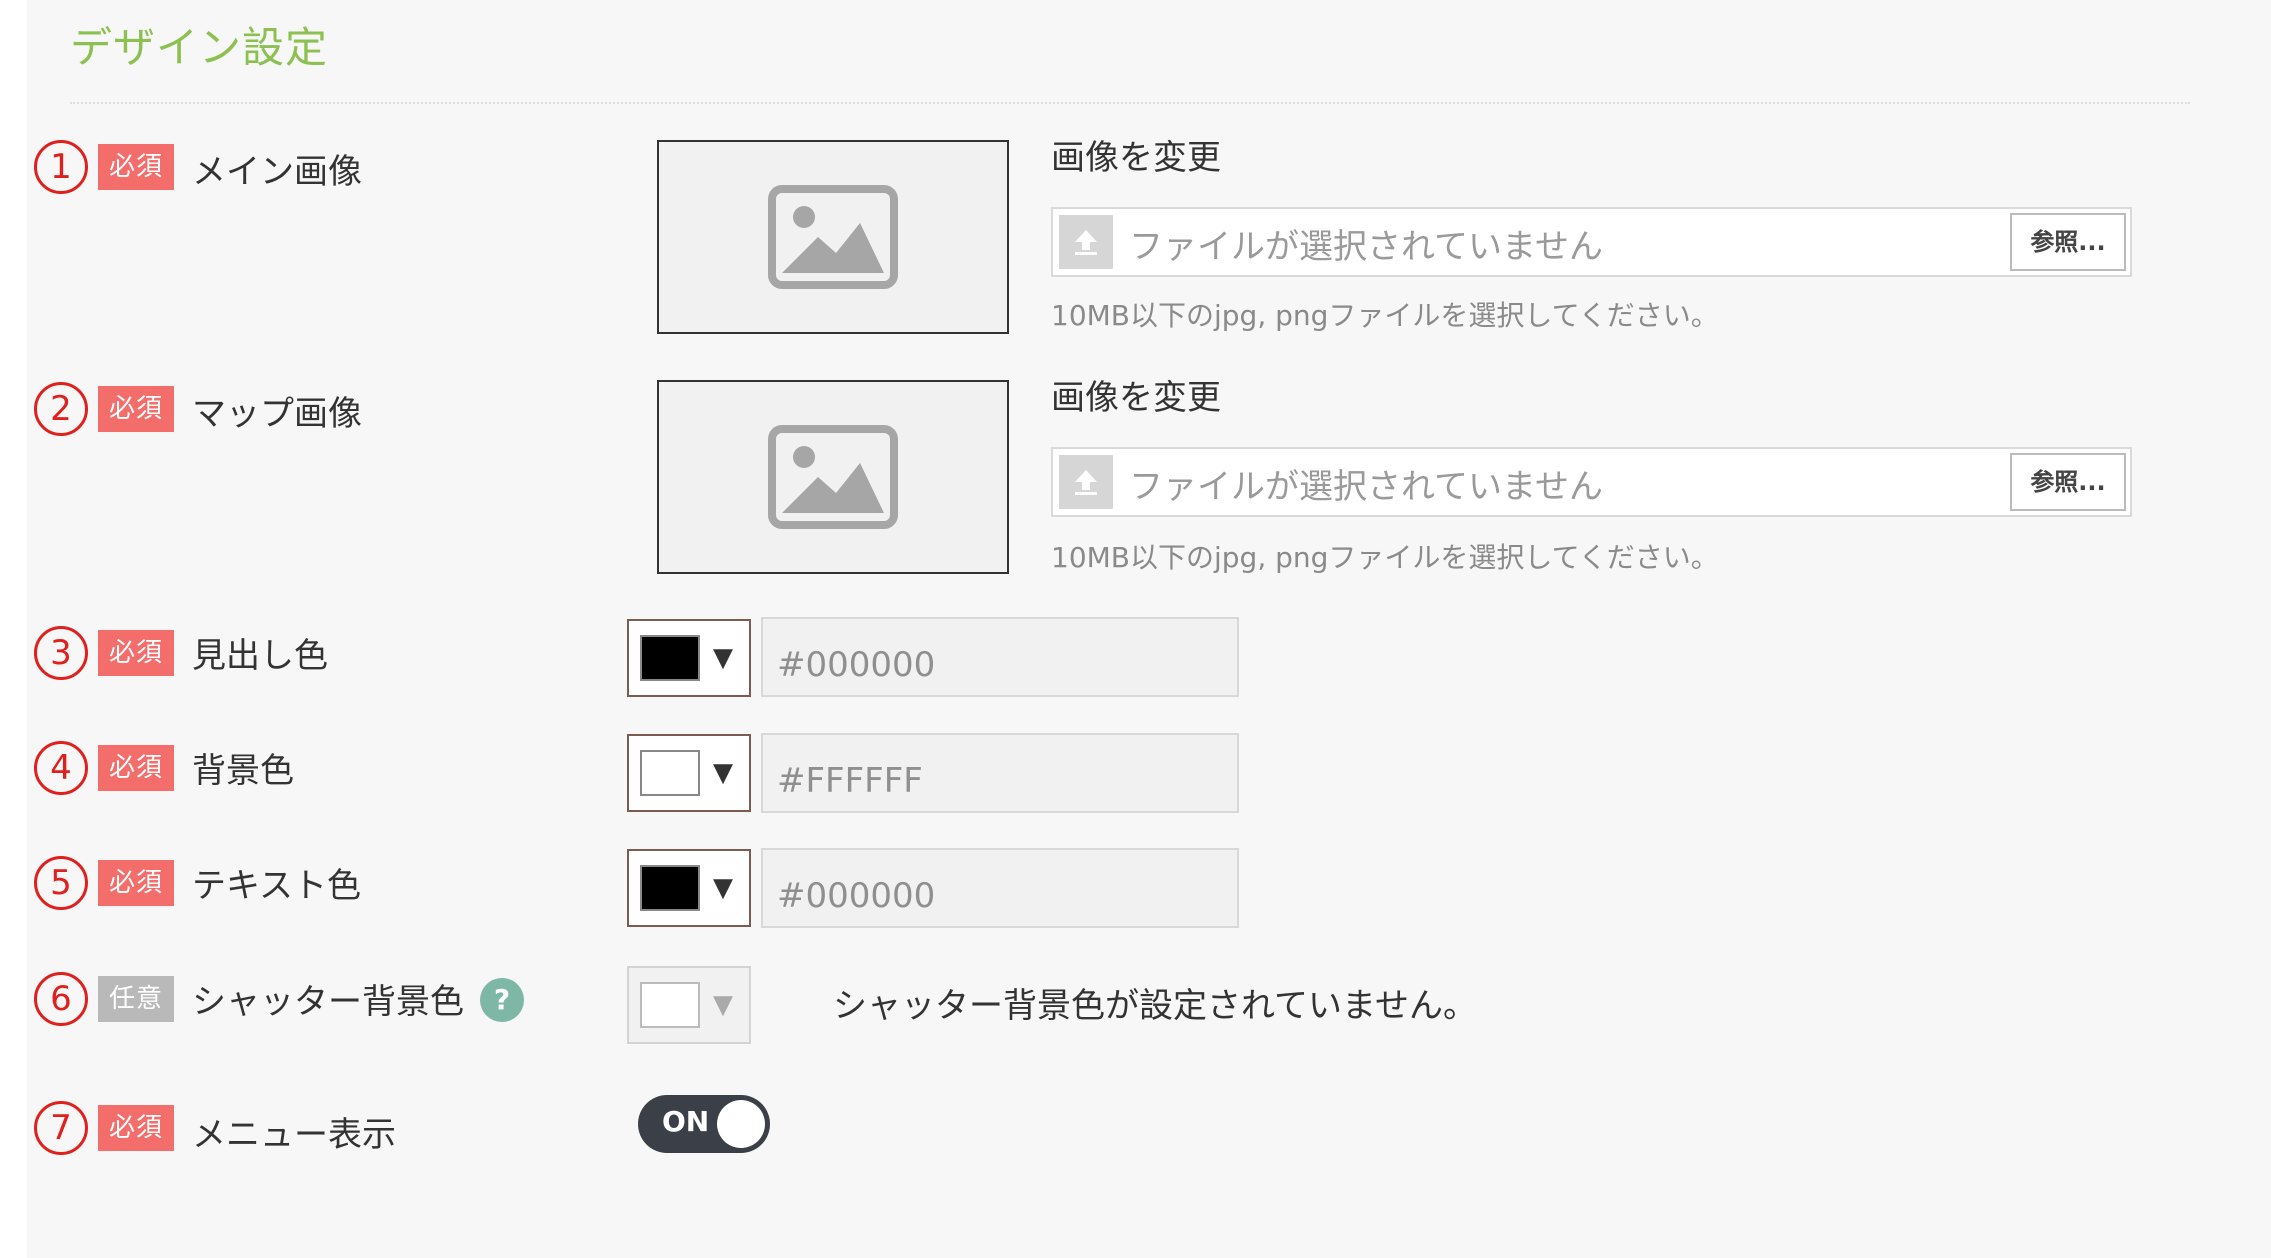 Image resolution: width=2271 pixels, height=1258 pixels. Describe the element at coordinates (686, 1121) in the screenshot. I see `toggle-state-label: ON` at that location.